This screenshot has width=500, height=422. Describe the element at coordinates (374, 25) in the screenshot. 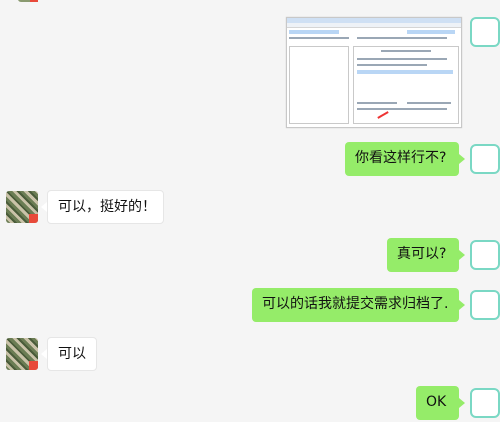

I see `thumbnail-menubar` at that location.